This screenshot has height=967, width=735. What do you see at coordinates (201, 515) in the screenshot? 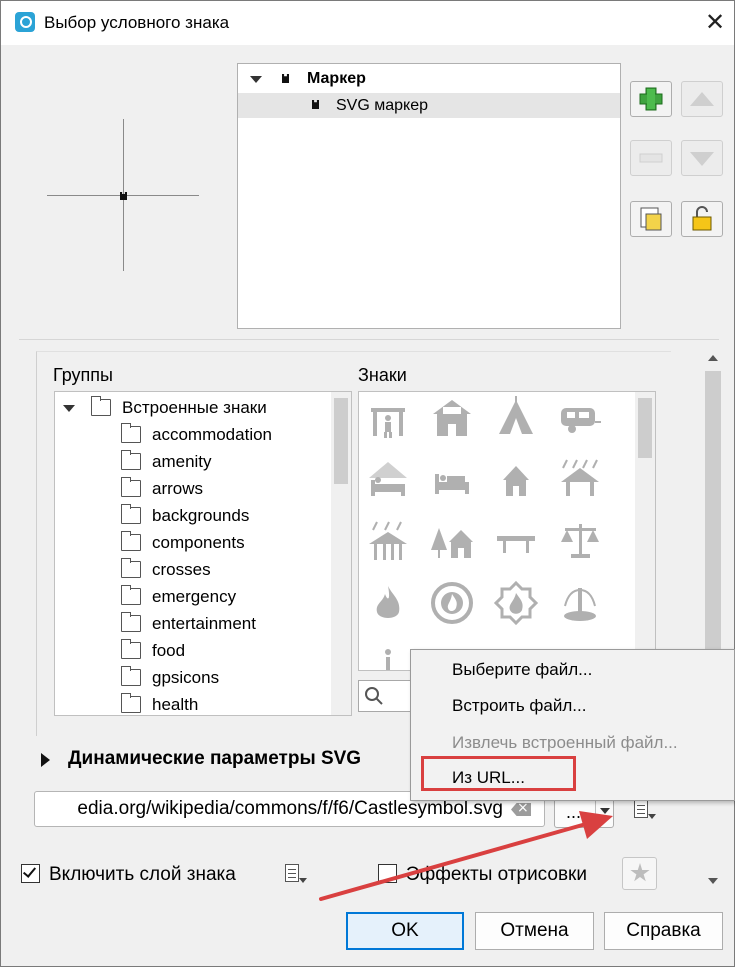
I see `tree-item-label: backgrounds` at bounding box center [201, 515].